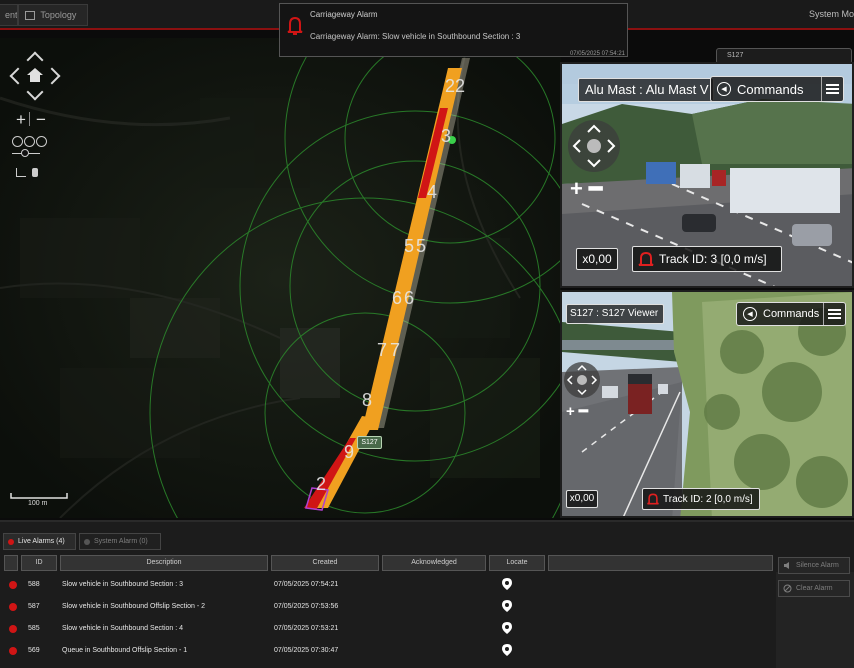 The width and height of the screenshot is (854, 668). Describe the element at coordinates (87, 542) in the screenshot. I see `system-alarm-dot-icon` at that location.